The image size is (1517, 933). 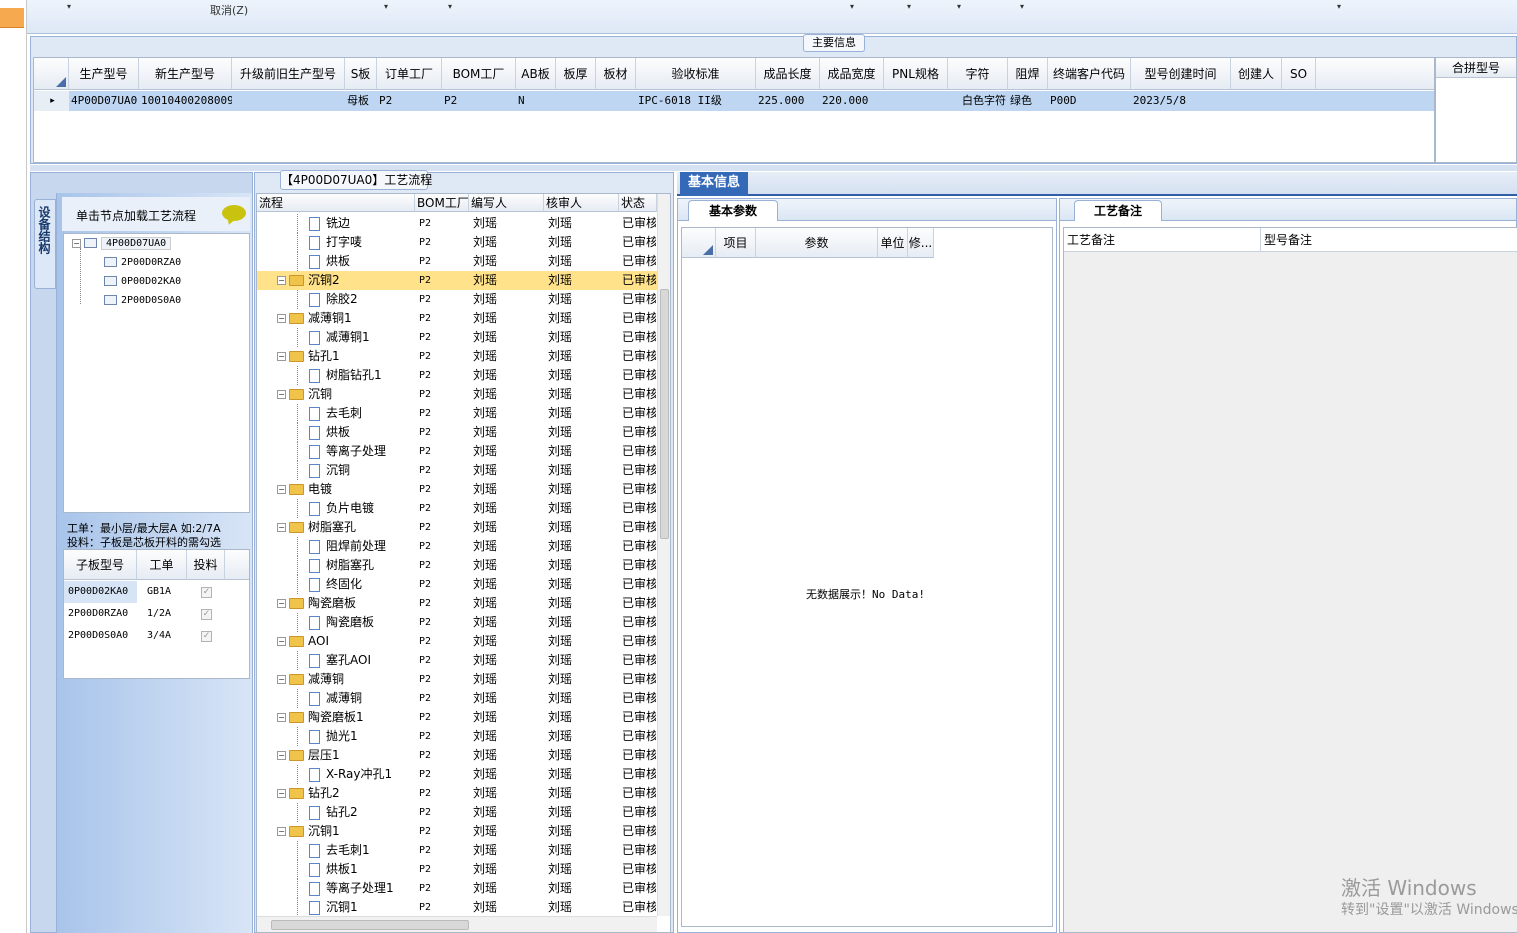 What do you see at coordinates (361, 101) in the screenshot?
I see `cell: 母板` at bounding box center [361, 101].